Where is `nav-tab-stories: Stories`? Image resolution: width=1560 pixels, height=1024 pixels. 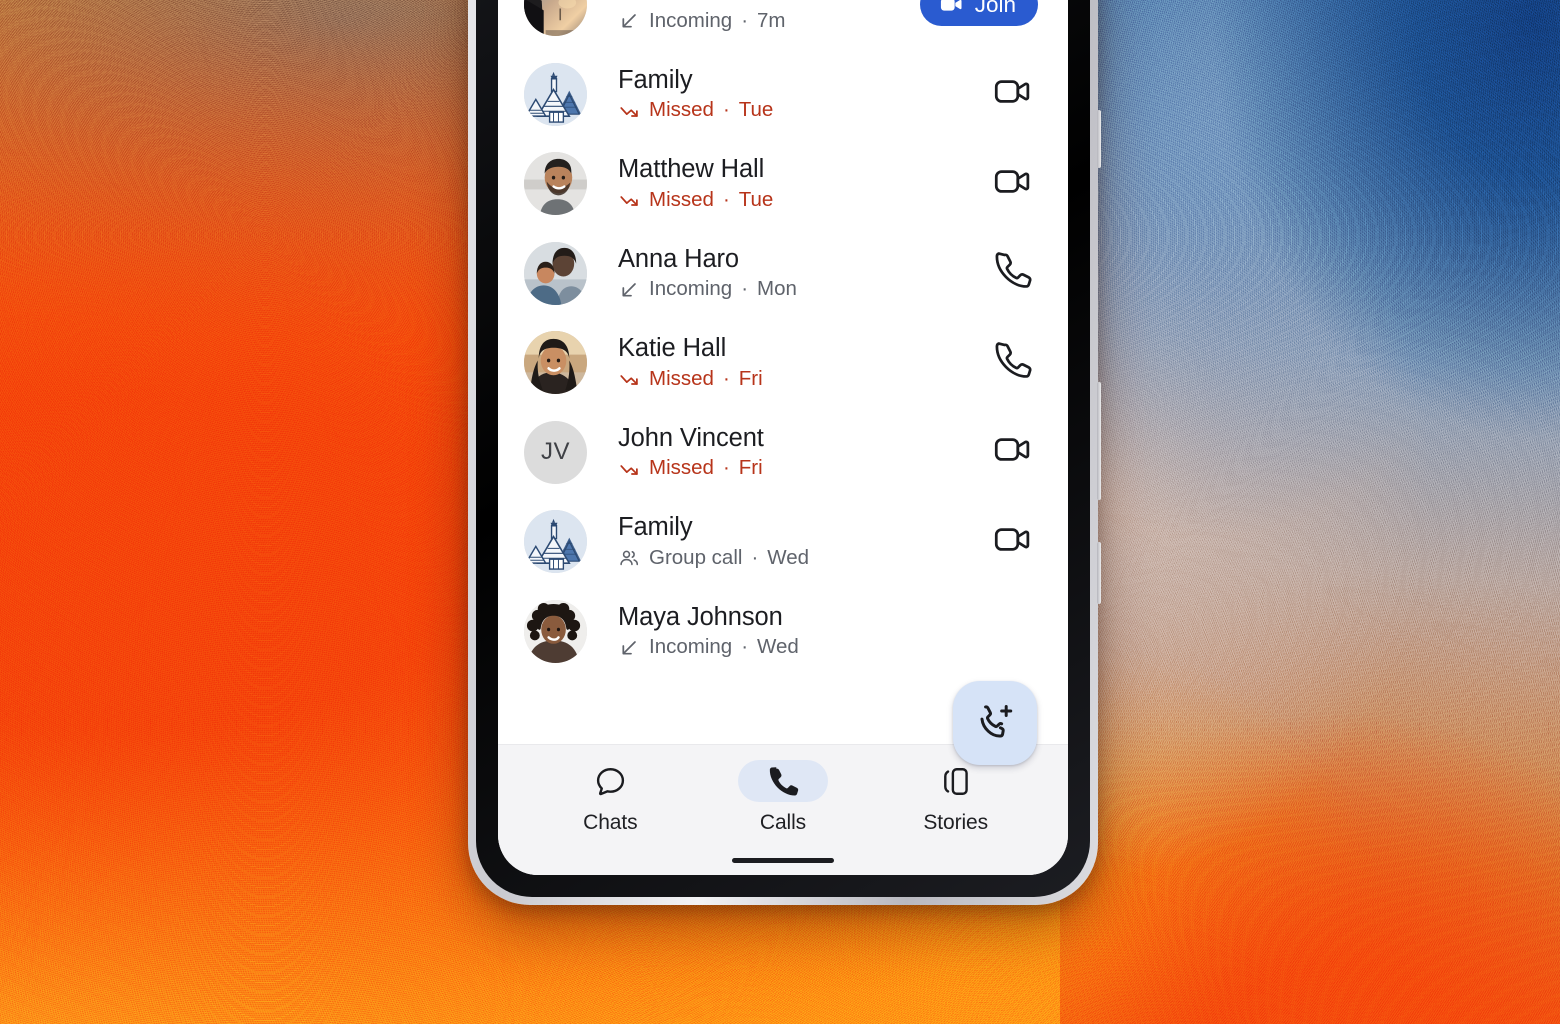
nav-tab-stories: Stories is located at coordinates (955, 797).